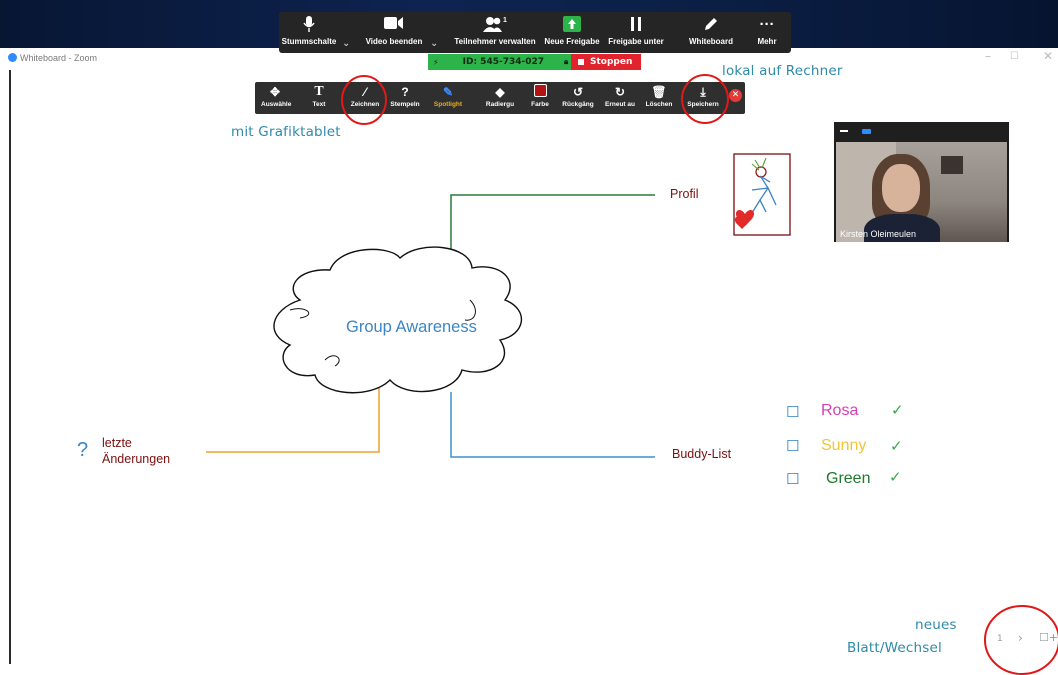 This screenshot has width=1058, height=675. What do you see at coordinates (895, 477) in the screenshot?
I see `check-icon-green: ✓` at bounding box center [895, 477].